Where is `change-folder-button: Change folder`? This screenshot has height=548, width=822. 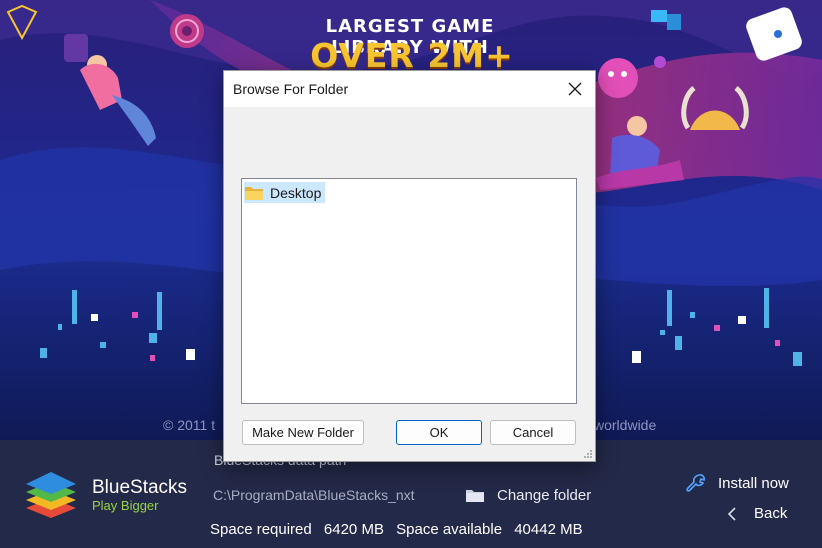 change-folder-button: Change folder is located at coordinates (528, 495).